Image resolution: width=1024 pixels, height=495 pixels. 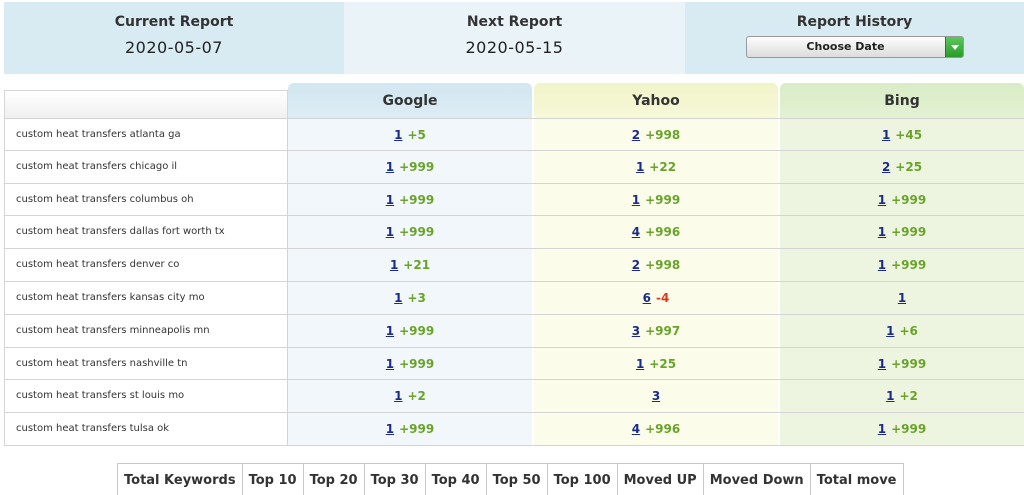 I want to click on summary-tab-top-30: Top 30, so click(x=395, y=479).